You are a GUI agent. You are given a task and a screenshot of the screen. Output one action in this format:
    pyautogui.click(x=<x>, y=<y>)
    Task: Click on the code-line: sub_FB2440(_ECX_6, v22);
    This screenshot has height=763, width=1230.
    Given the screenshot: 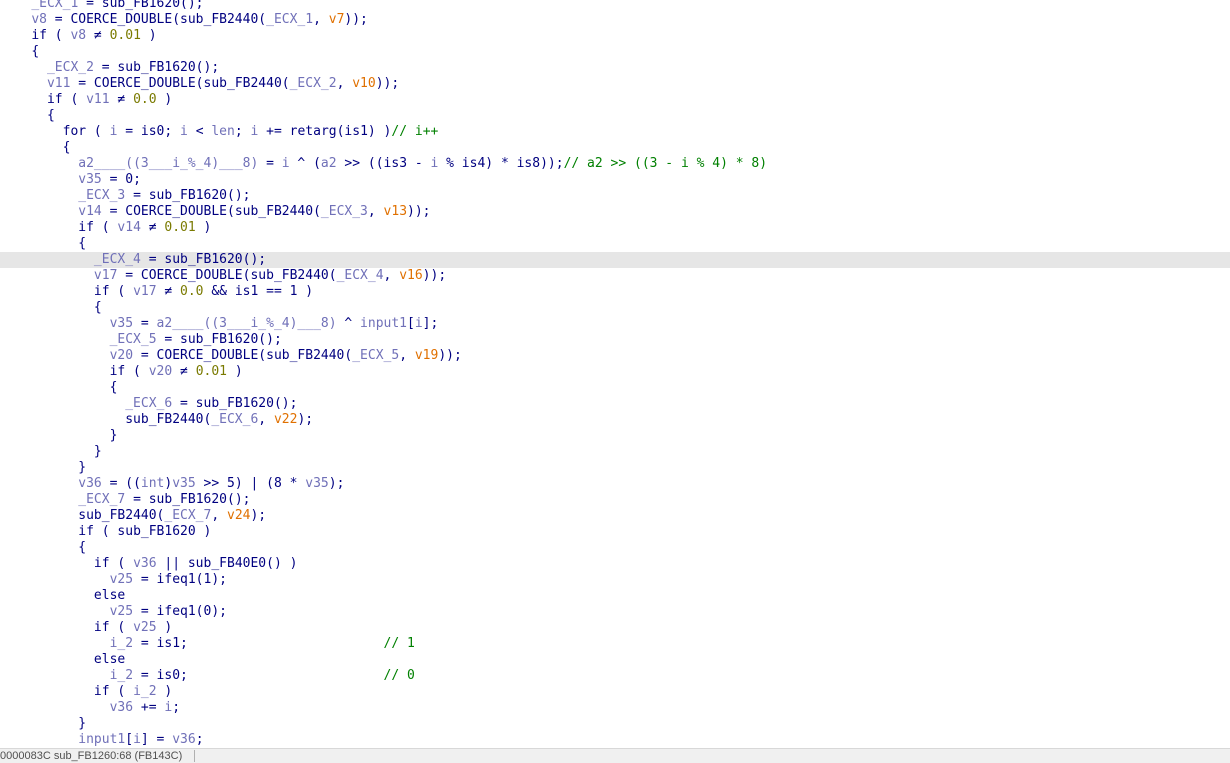 What is the action you would take?
    pyautogui.click(x=615, y=420)
    